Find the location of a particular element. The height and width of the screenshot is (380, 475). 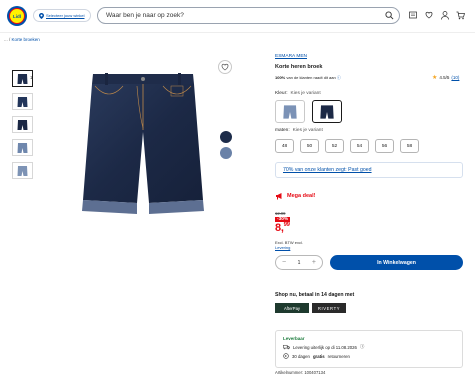

article-number: Artikelnummer: 100407134 is located at coordinates (300, 372).